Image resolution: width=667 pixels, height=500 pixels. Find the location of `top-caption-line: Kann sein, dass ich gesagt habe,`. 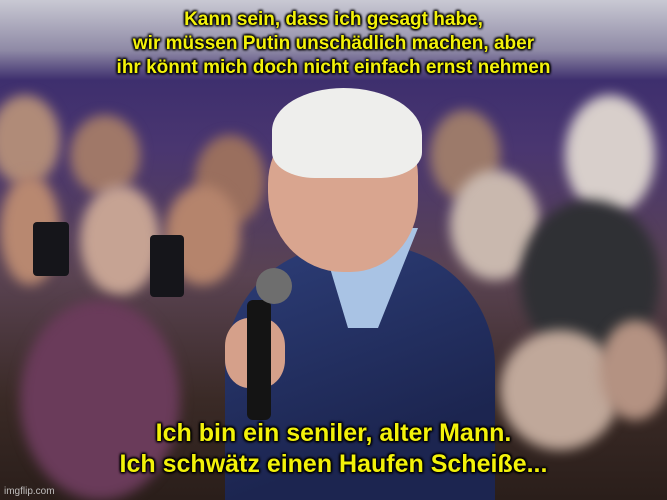

top-caption-line: Kann sein, dass ich gesagt habe, is located at coordinates (333, 19).